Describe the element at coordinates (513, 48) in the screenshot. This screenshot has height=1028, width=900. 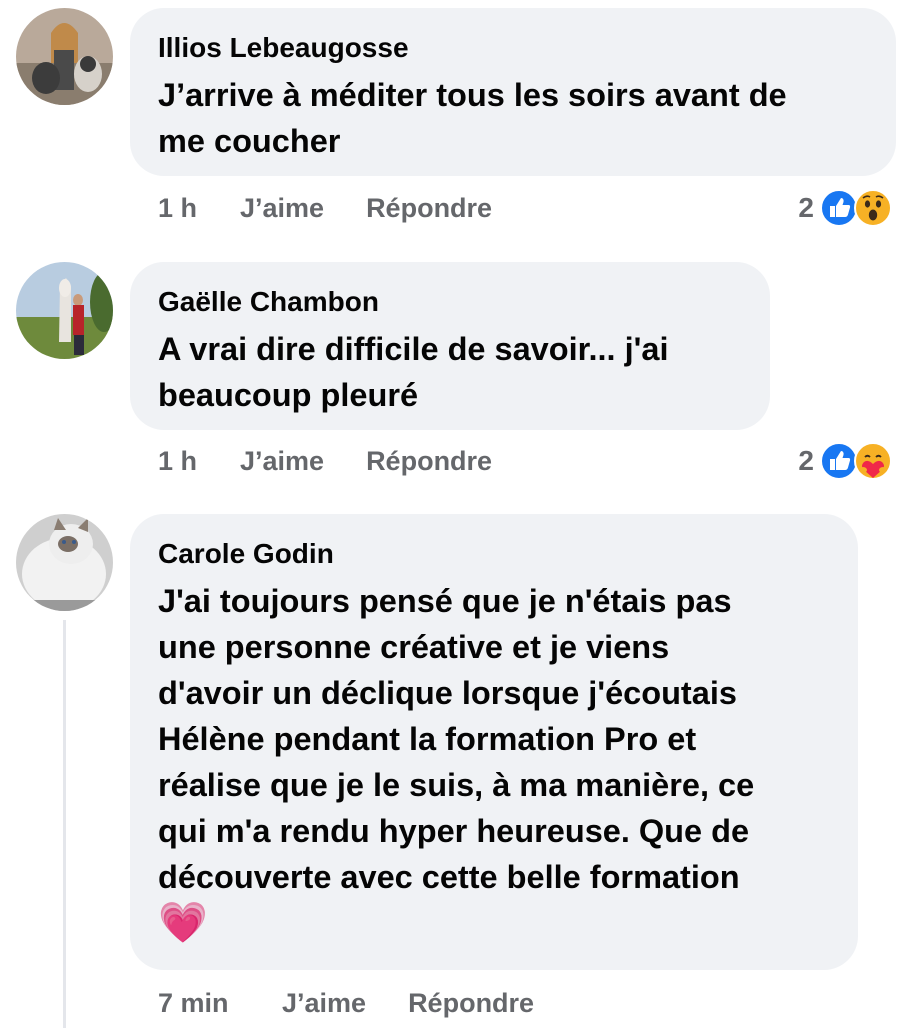
I see `comment-author: Illios Lebeaugosse` at that location.